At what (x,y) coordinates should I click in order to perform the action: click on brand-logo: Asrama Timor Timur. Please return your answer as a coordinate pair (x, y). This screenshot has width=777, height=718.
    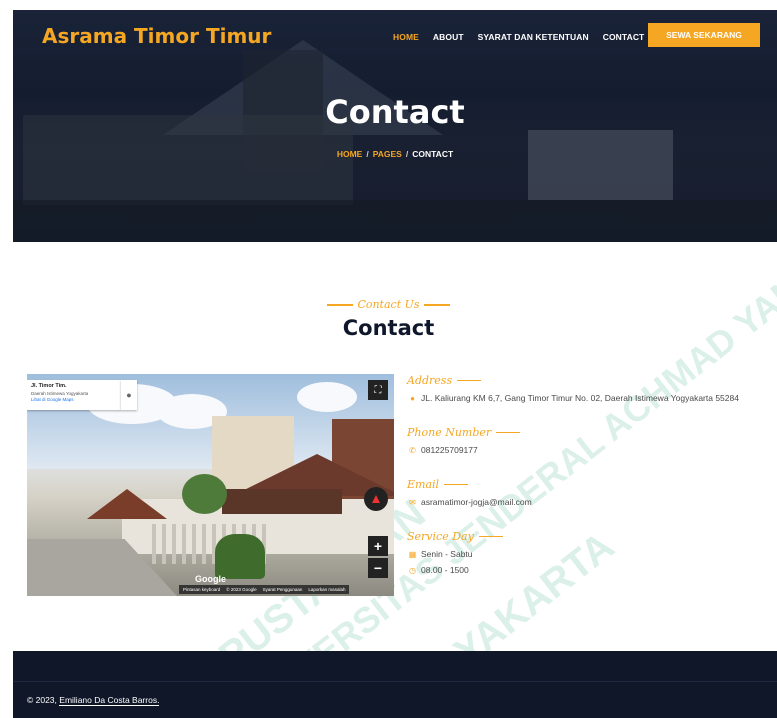
    Looking at the image, I should click on (156, 36).